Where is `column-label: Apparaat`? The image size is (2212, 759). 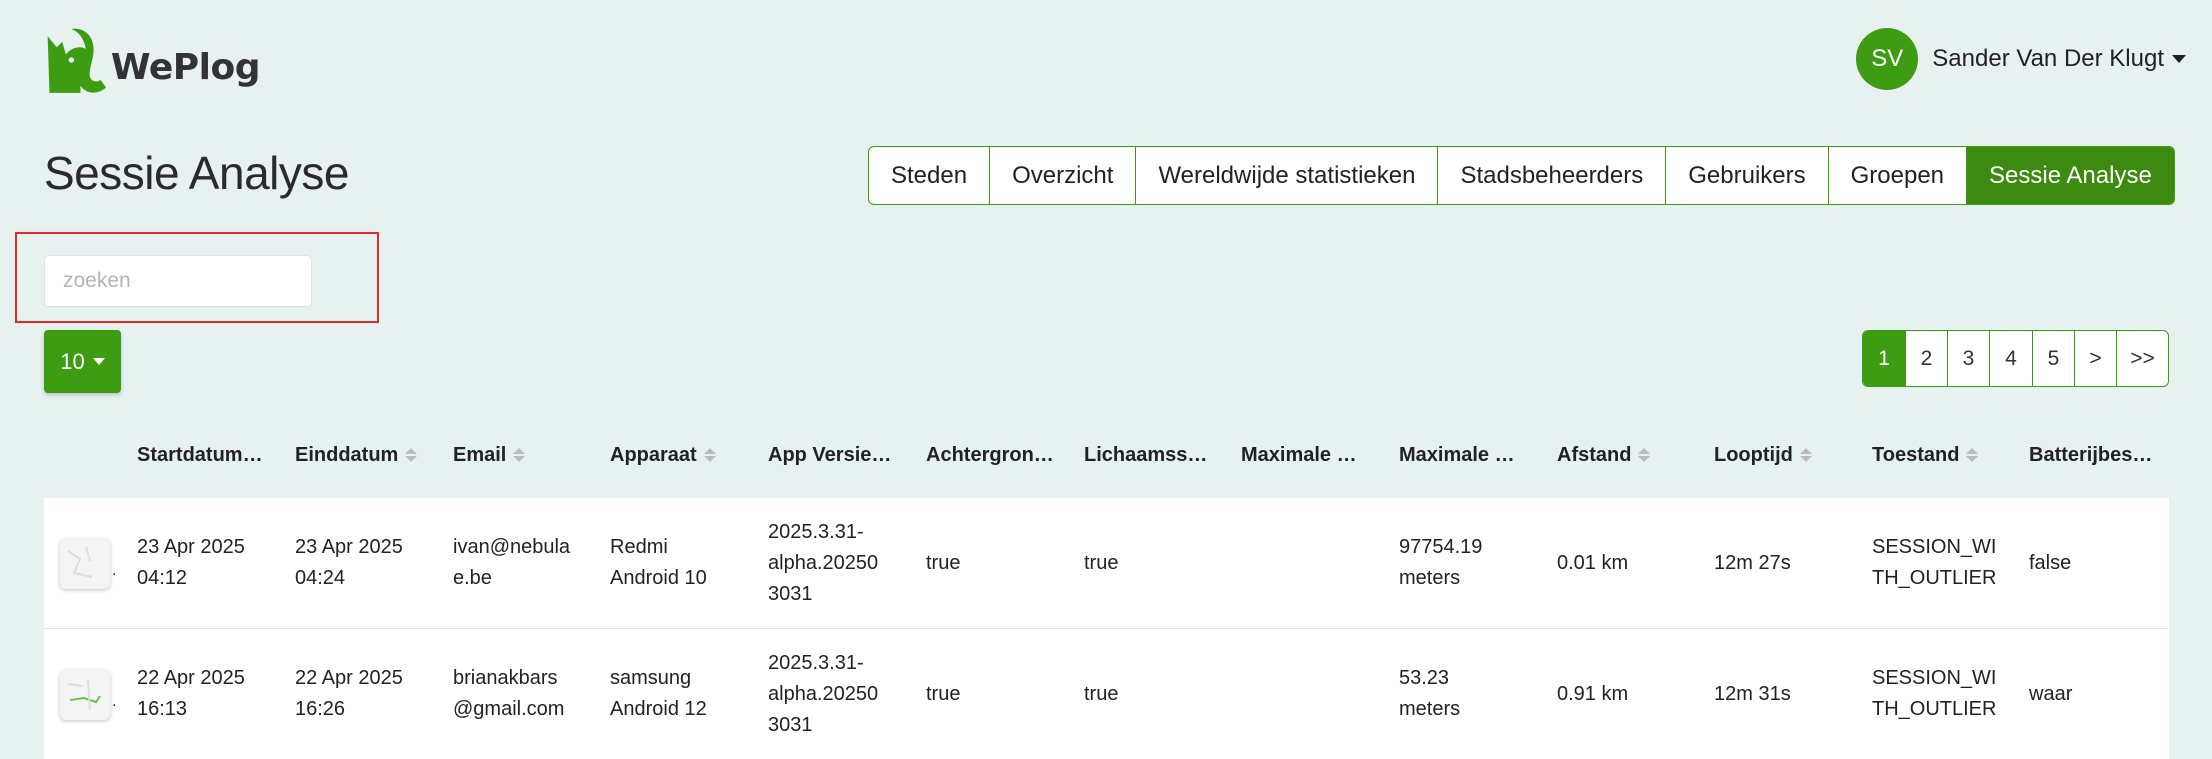
column-label: Apparaat is located at coordinates (653, 454).